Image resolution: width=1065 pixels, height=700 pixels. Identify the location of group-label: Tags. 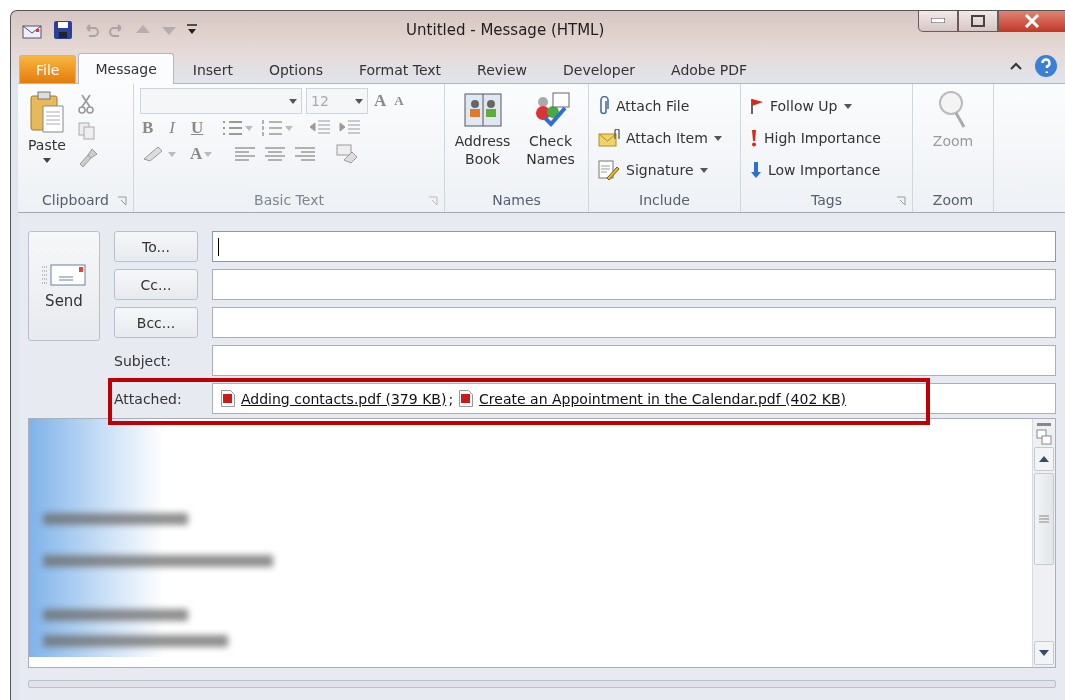
(826, 200).